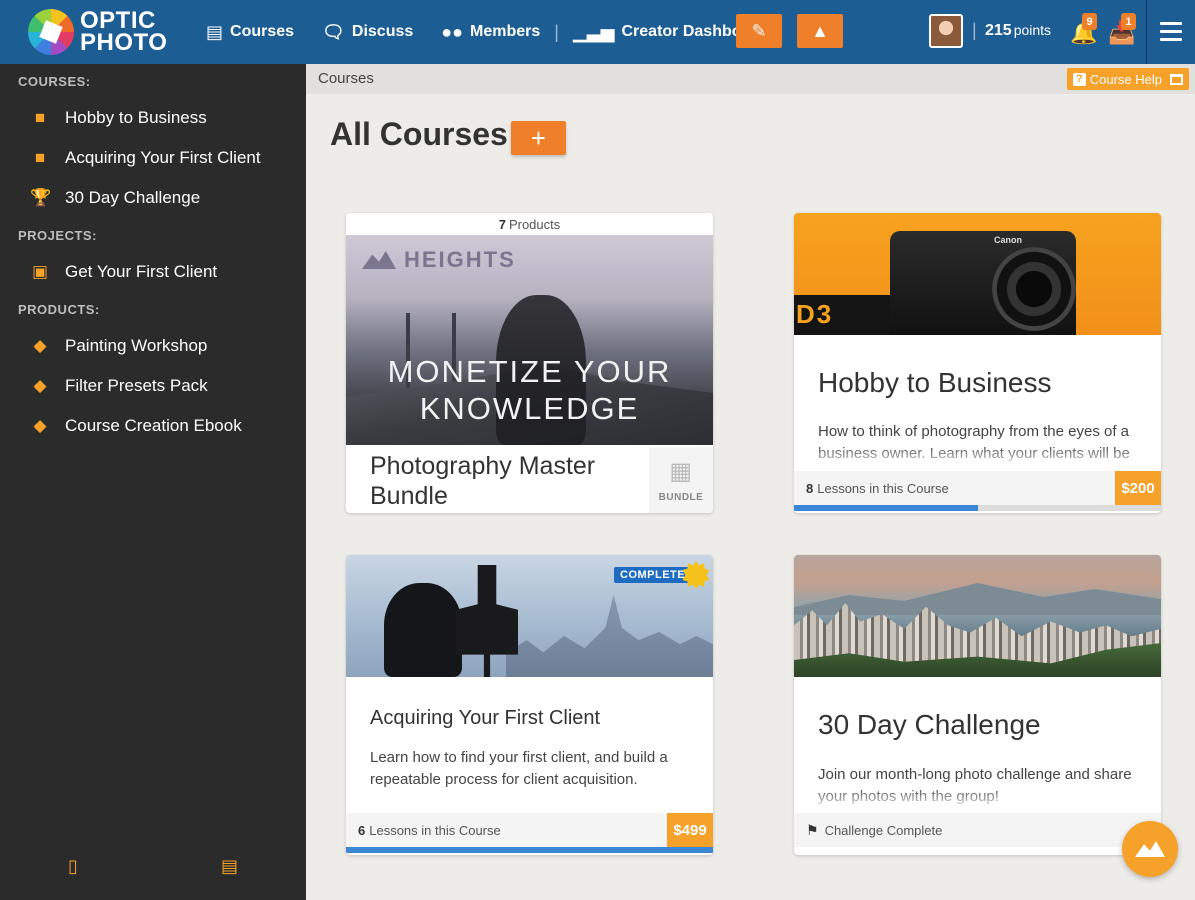 This screenshot has width=1195, height=900. What do you see at coordinates (935, 382) in the screenshot?
I see `card-title: Hobby to Business` at bounding box center [935, 382].